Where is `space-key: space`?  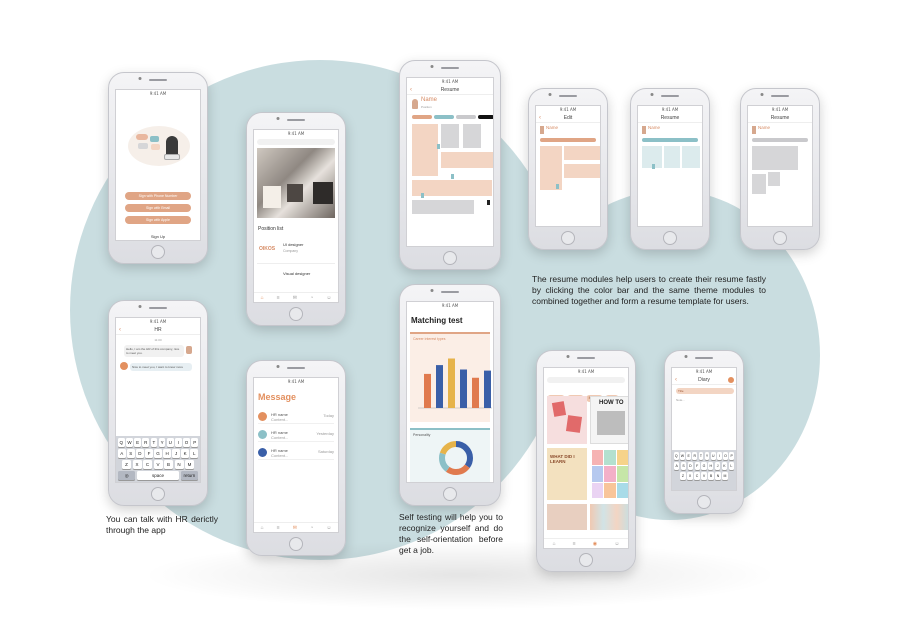
space-key: space is located at coordinates (158, 475).